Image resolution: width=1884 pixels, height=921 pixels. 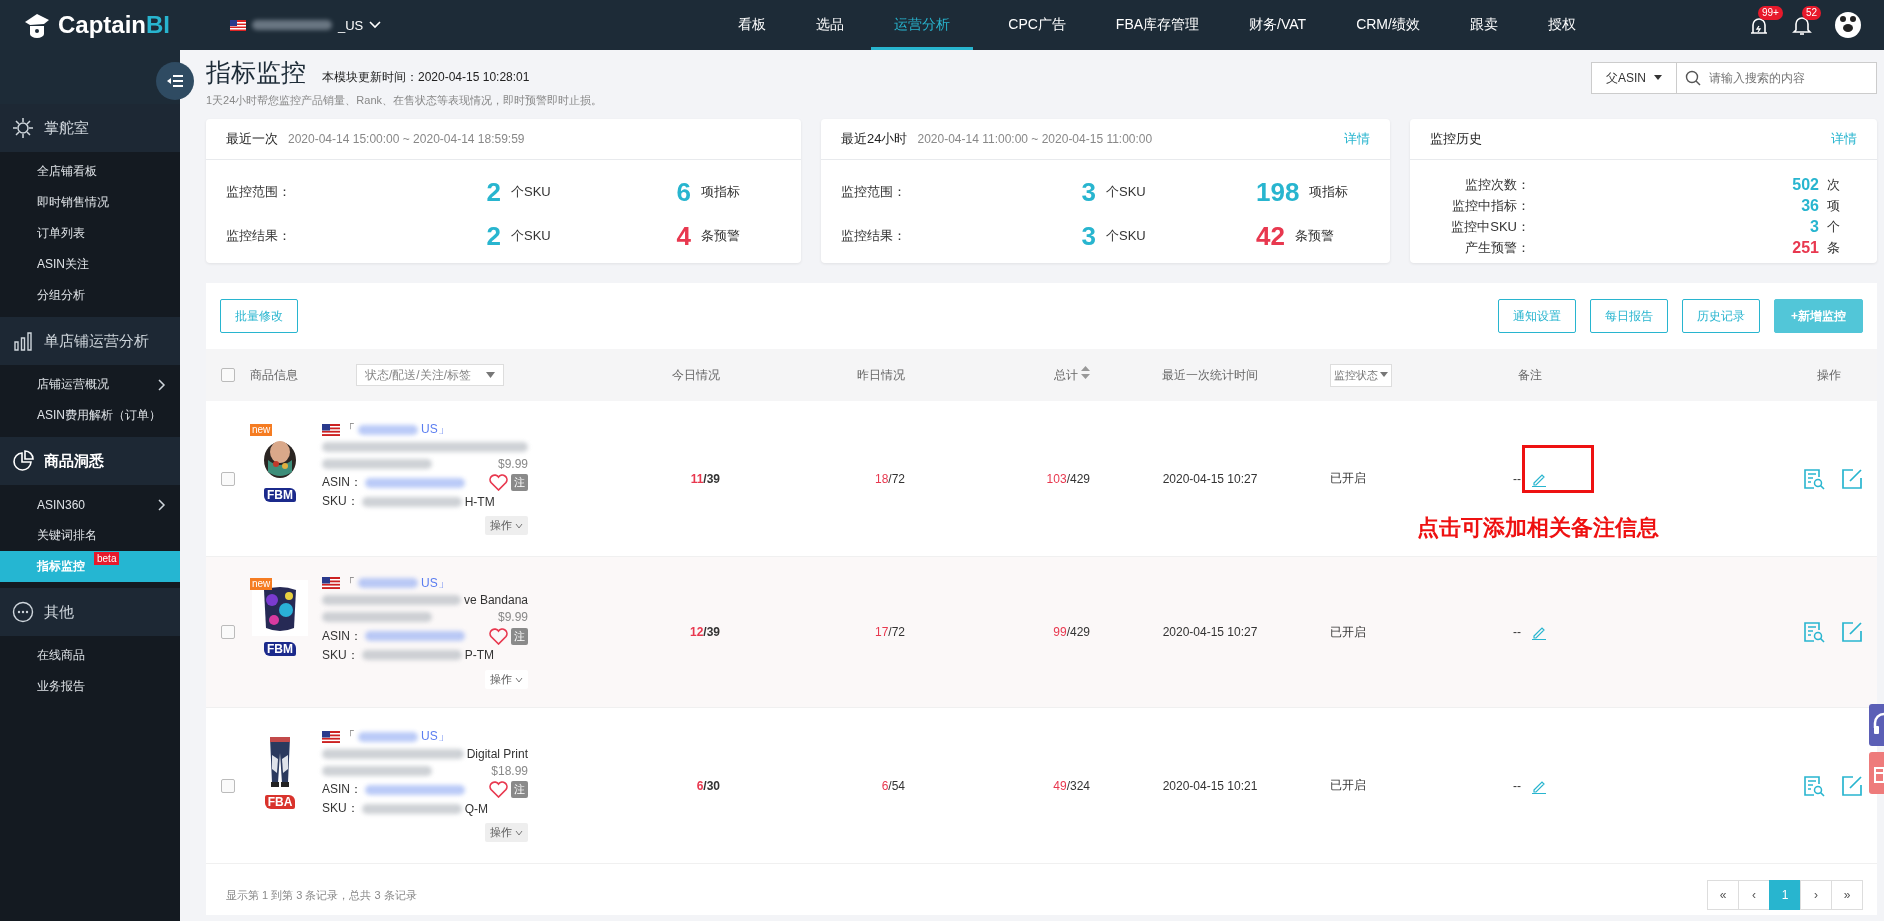 I want to click on column-header: 商品信息, so click(x=274, y=375).